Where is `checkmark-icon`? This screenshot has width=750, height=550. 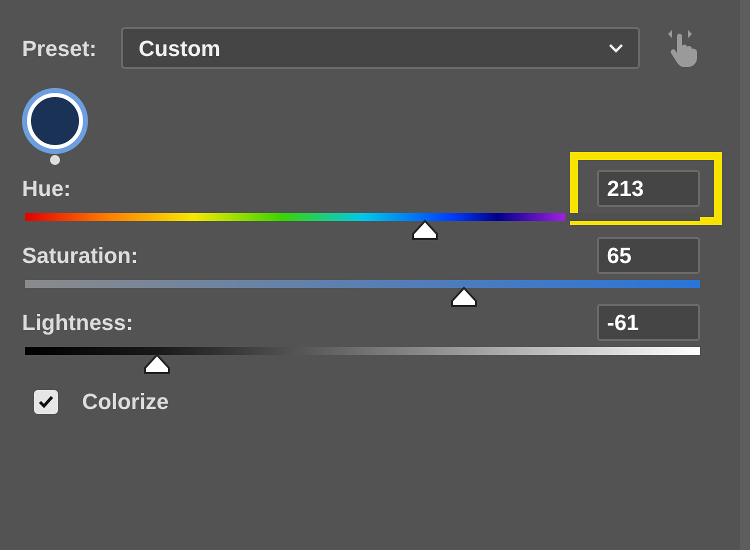
checkmark-icon is located at coordinates (46, 401).